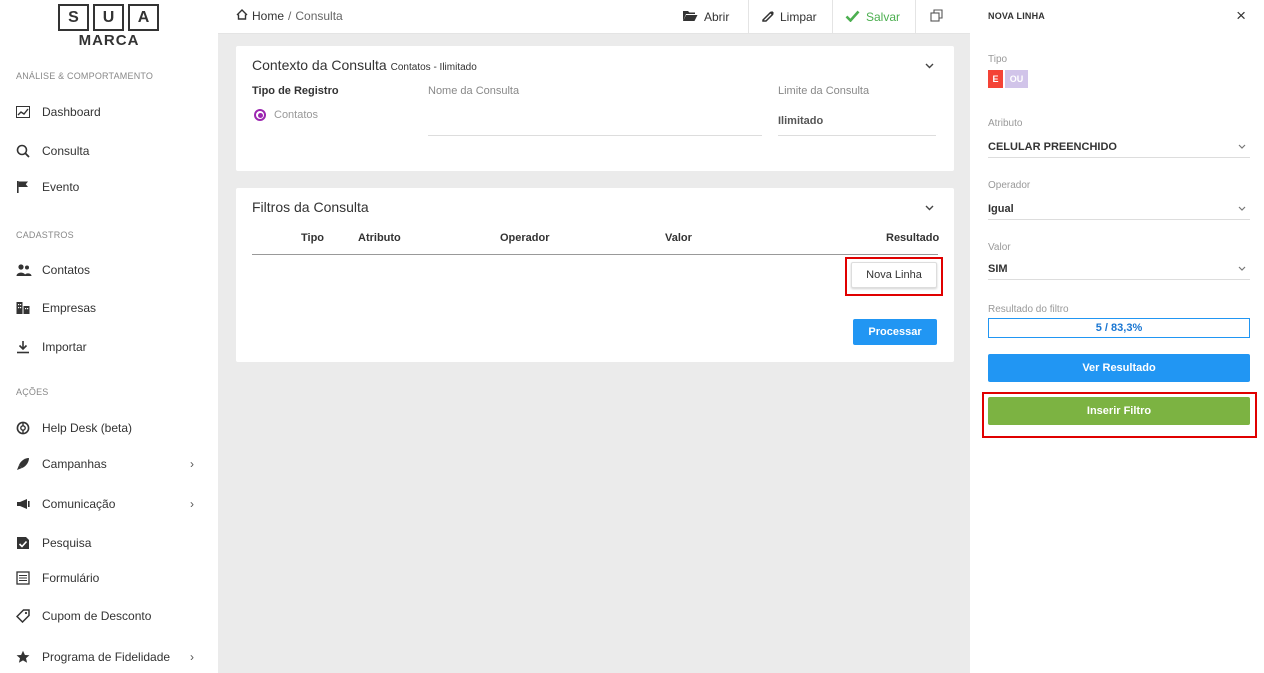  Describe the element at coordinates (111, 504) in the screenshot. I see `sidebar-item-comunicacao: Comunicação ›` at that location.